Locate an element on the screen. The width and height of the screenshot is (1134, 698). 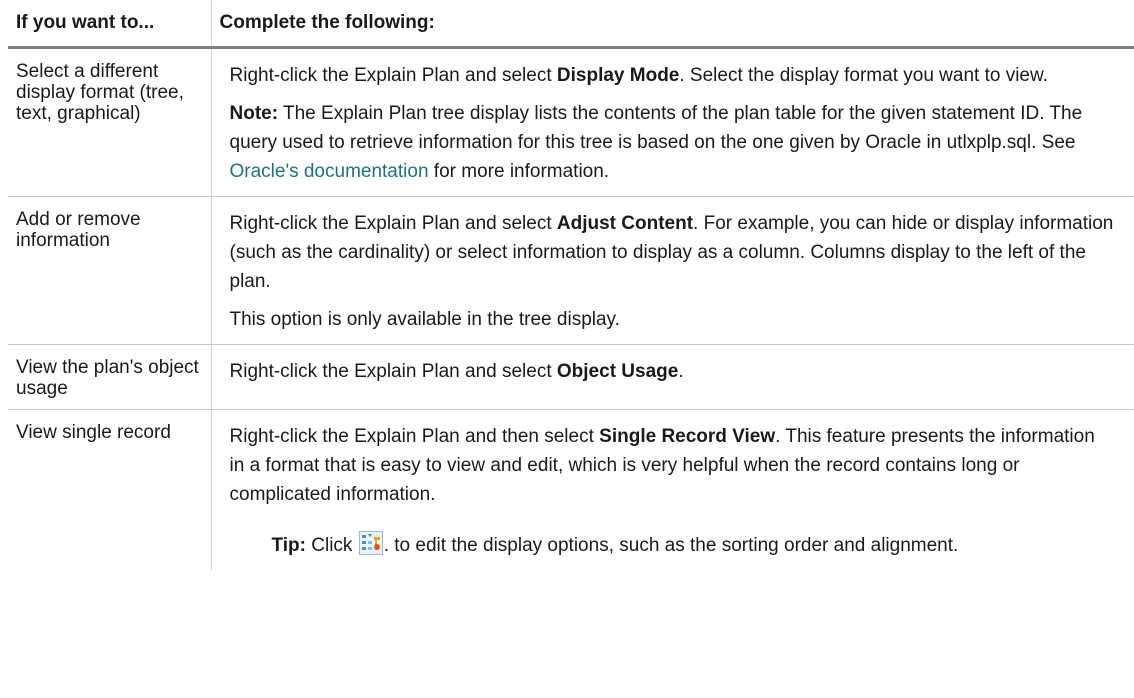
oracle-documentation-link: Oracle's documentation is located at coordinates (329, 171).